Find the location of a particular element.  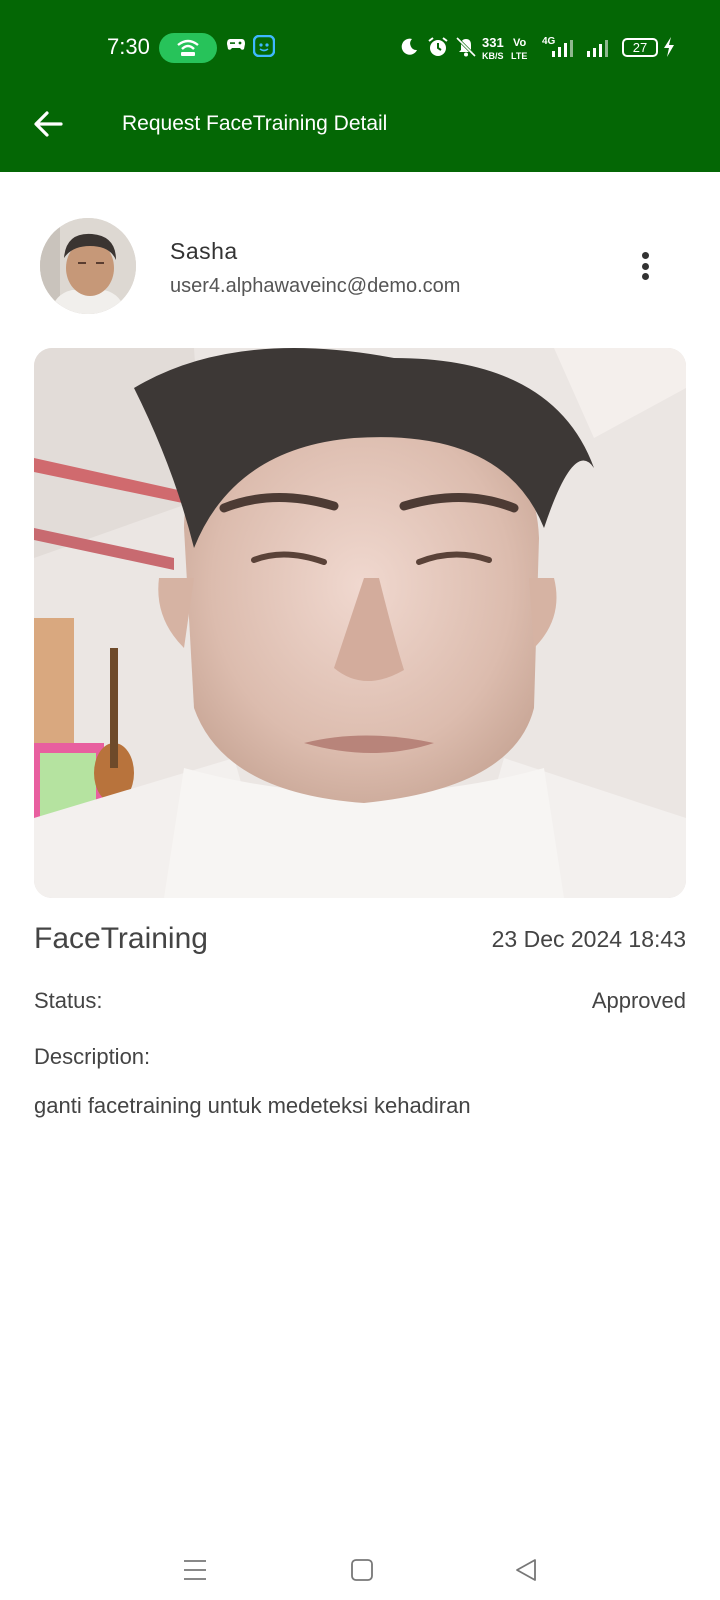

home-square-icon is located at coordinates (362, 1570).